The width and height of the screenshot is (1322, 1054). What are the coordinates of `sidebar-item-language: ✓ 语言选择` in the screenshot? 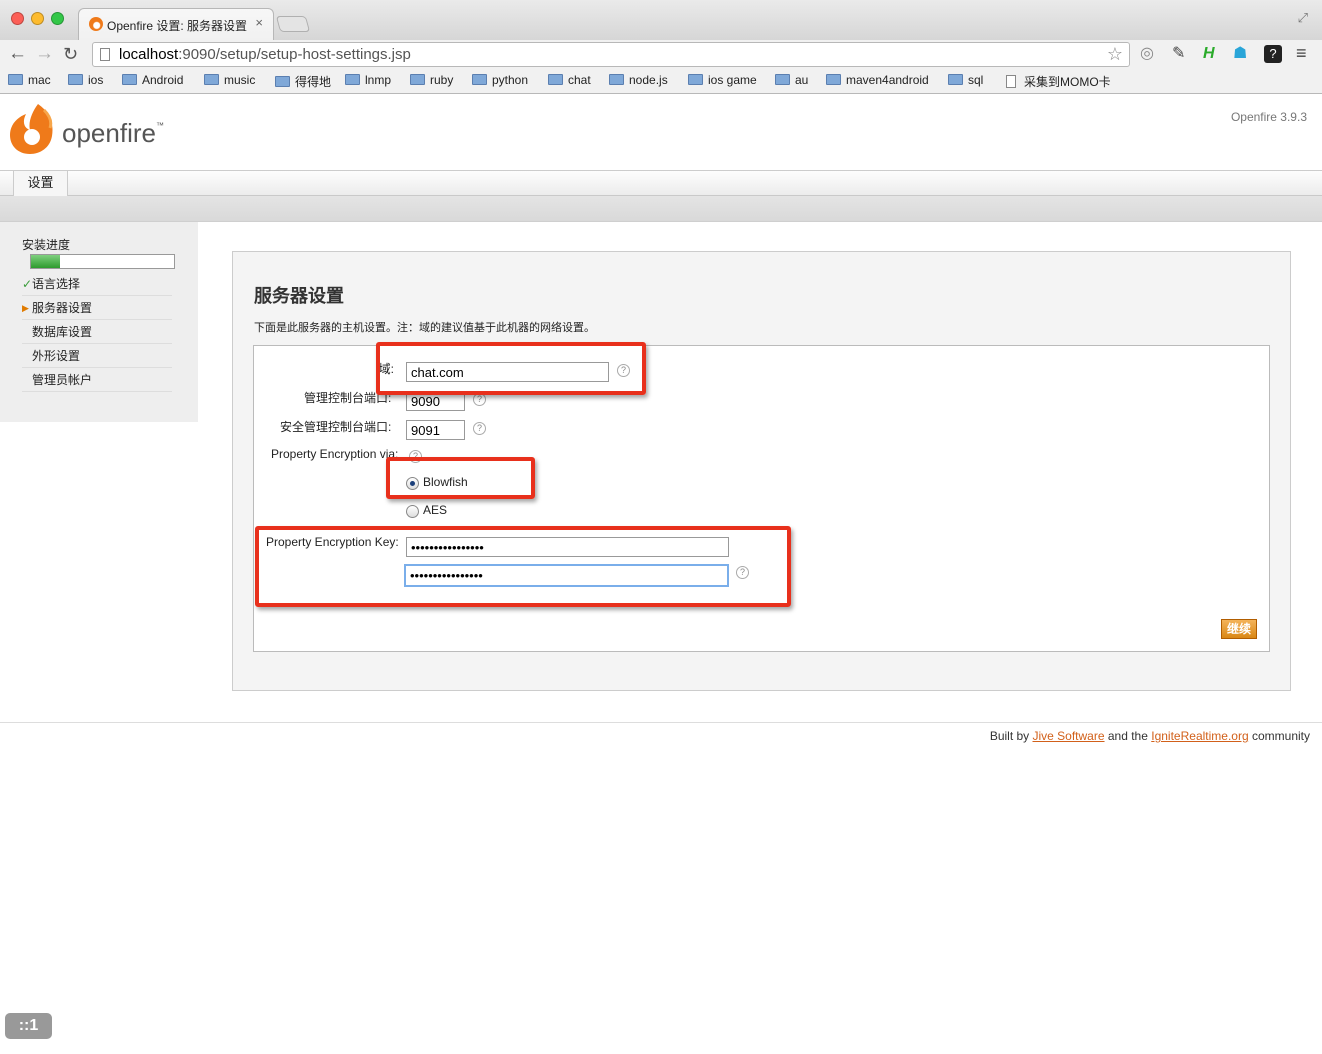 It's located at (97, 284).